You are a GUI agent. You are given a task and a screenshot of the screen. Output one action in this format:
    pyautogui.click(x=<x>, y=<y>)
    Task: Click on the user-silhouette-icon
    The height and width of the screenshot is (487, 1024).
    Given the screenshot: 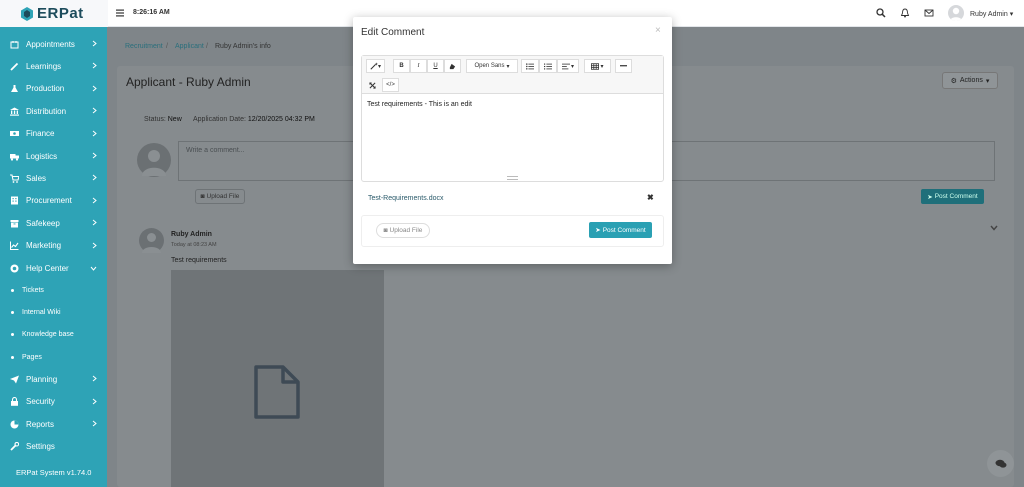 What is the action you would take?
    pyautogui.click(x=956, y=14)
    